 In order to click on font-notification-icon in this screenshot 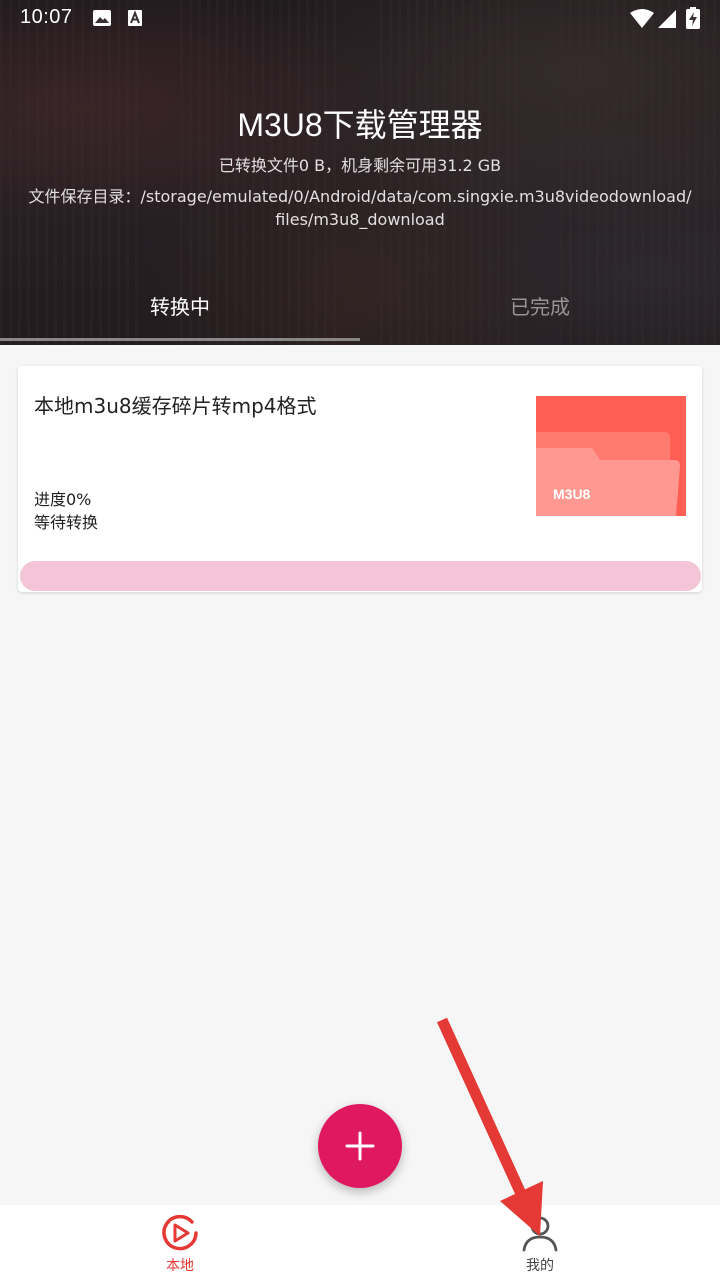, I will do `click(135, 20)`.